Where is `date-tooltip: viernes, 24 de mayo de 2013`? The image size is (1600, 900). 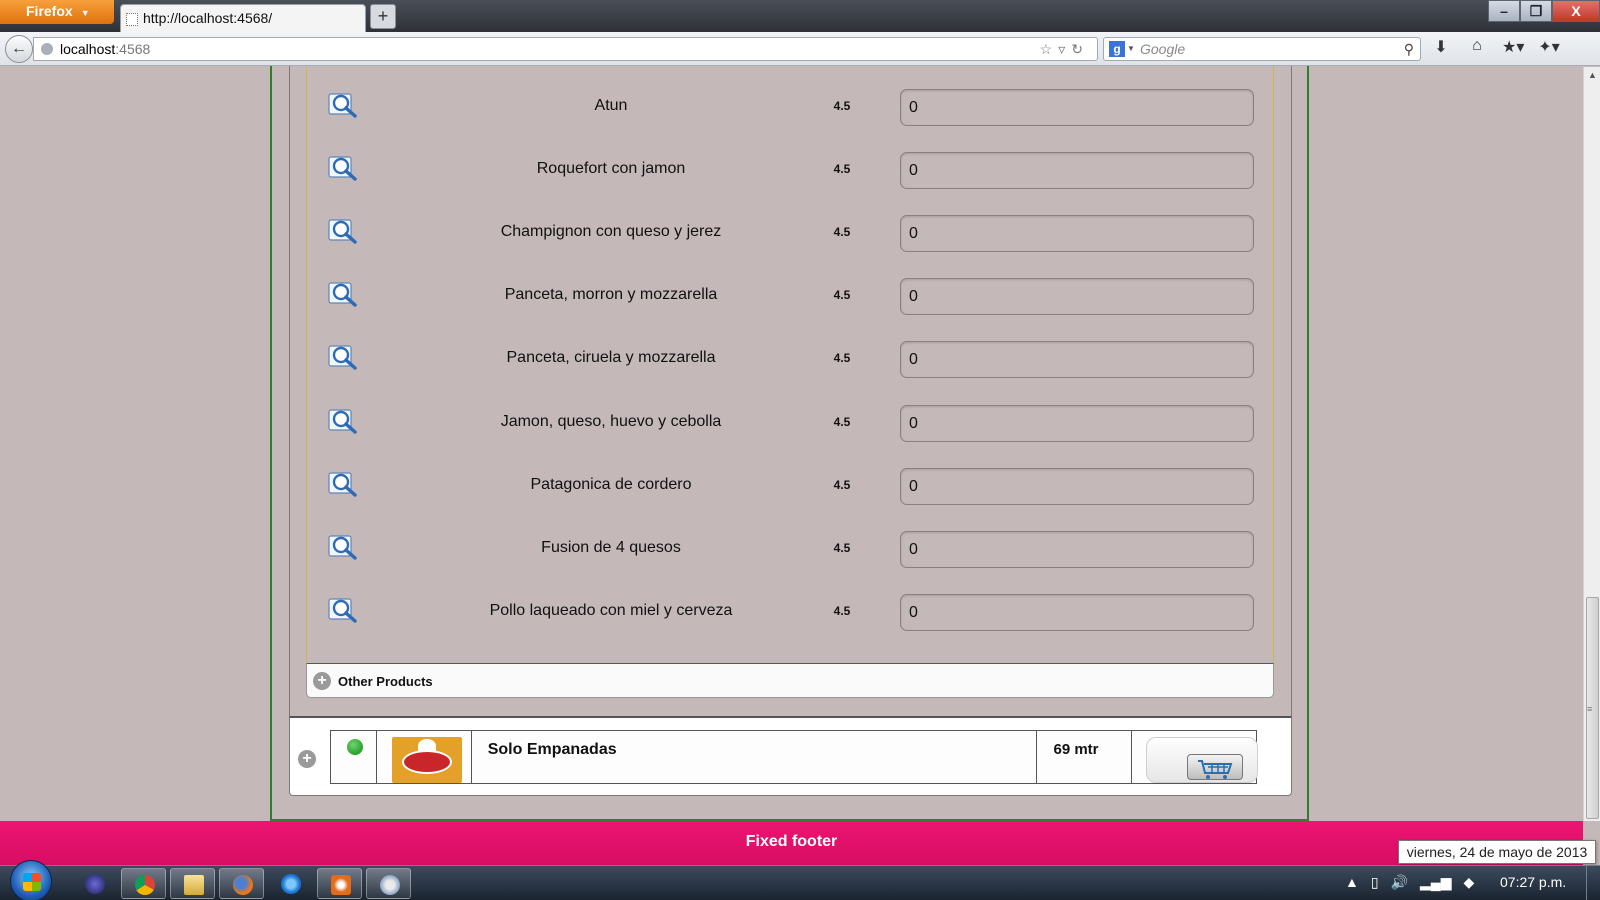
date-tooltip: viernes, 24 de mayo de 2013 is located at coordinates (1497, 852).